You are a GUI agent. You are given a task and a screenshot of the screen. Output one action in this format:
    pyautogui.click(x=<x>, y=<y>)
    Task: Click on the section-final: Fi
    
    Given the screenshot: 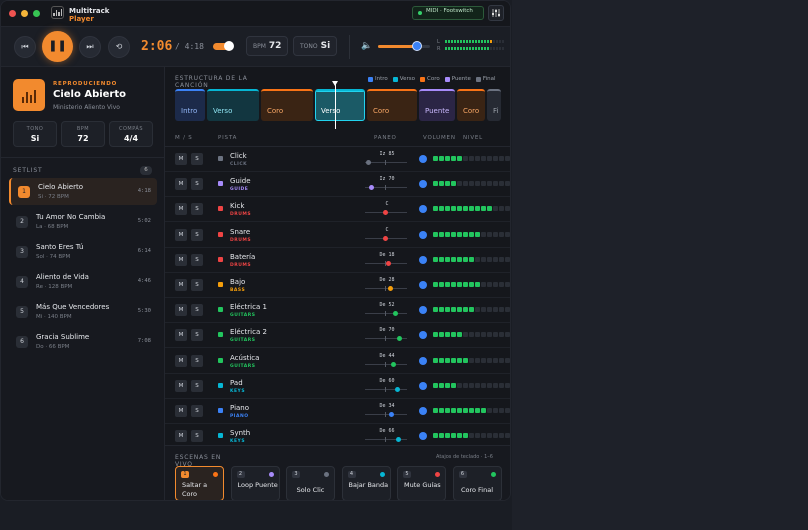 What is the action you would take?
    pyautogui.click(x=494, y=105)
    